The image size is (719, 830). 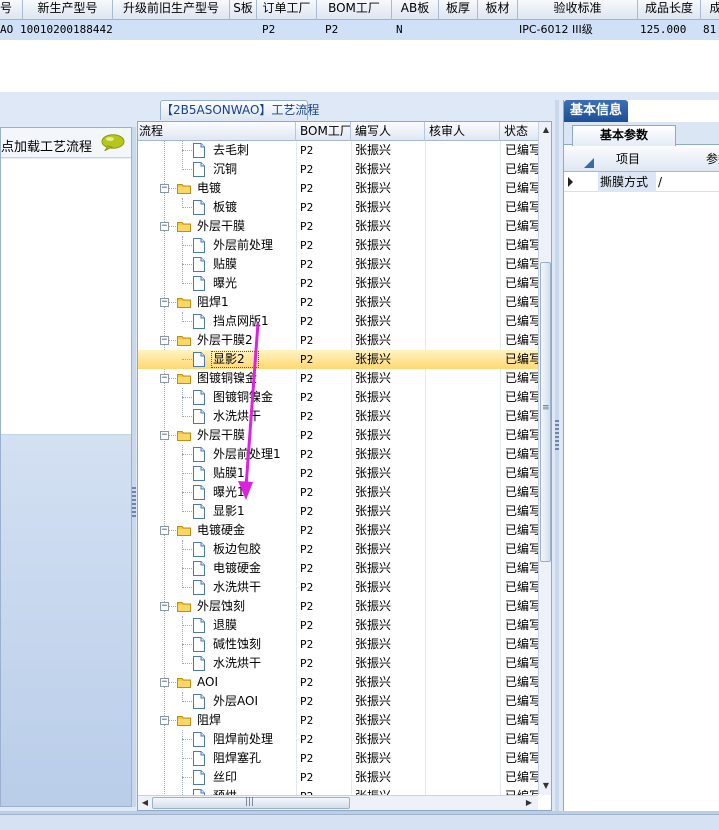 What do you see at coordinates (338, 207) in the screenshot?
I see `tree-item-row: 板镀 P2 张振兴 已编写` at bounding box center [338, 207].